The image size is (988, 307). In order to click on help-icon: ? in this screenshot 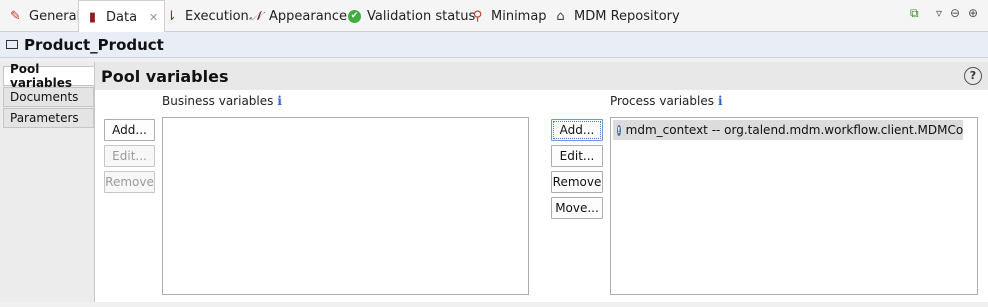, I will do `click(973, 76)`.